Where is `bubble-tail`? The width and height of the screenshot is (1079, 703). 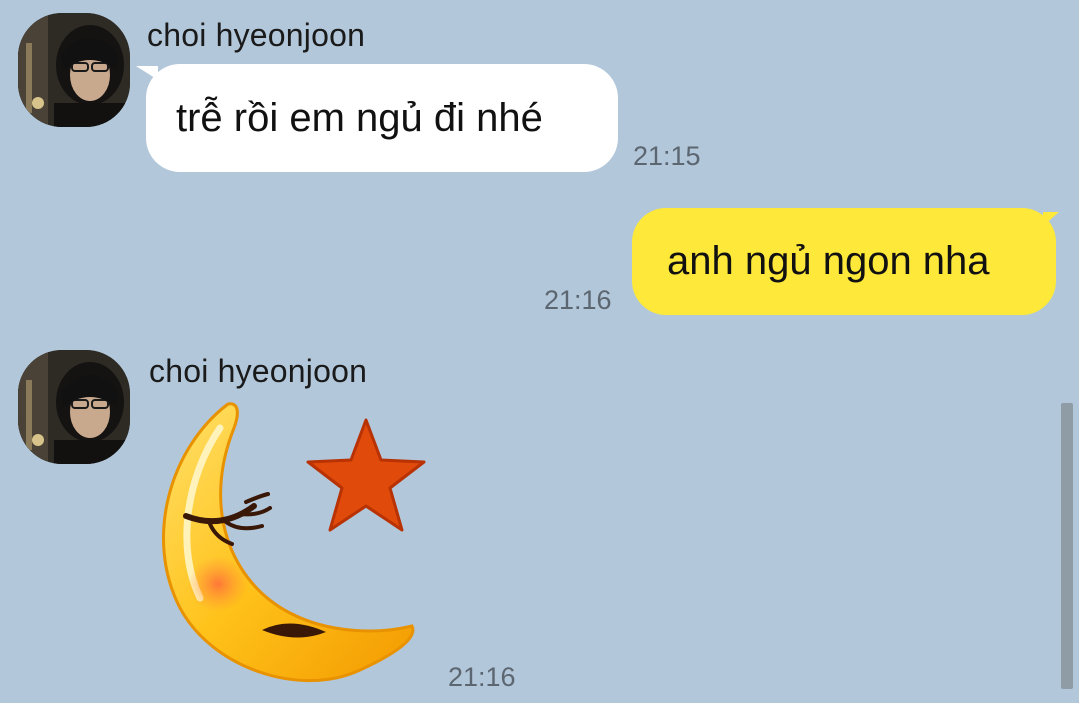 bubble-tail is located at coordinates (1051, 219).